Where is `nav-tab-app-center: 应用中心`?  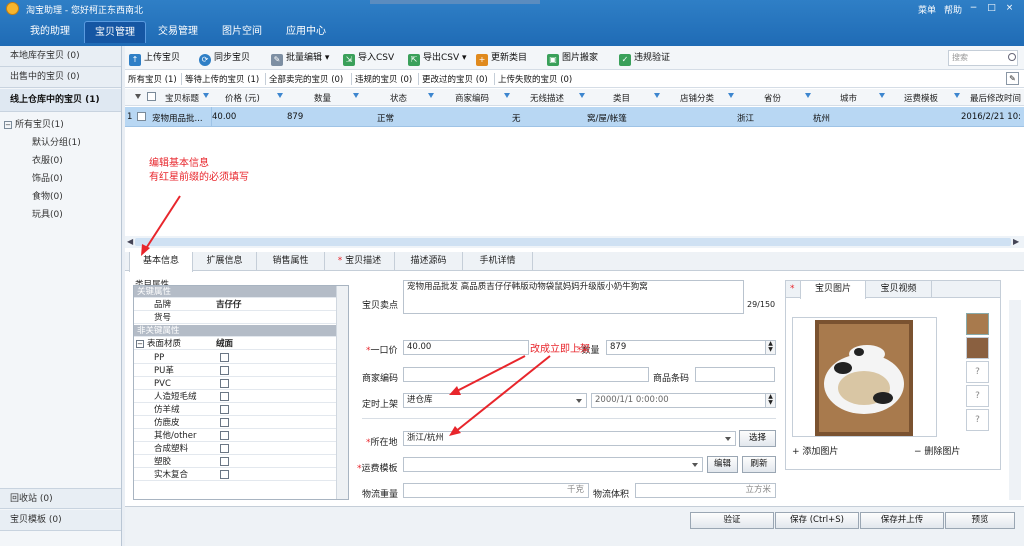
nav-tab-app-center: 应用中心 is located at coordinates (306, 32).